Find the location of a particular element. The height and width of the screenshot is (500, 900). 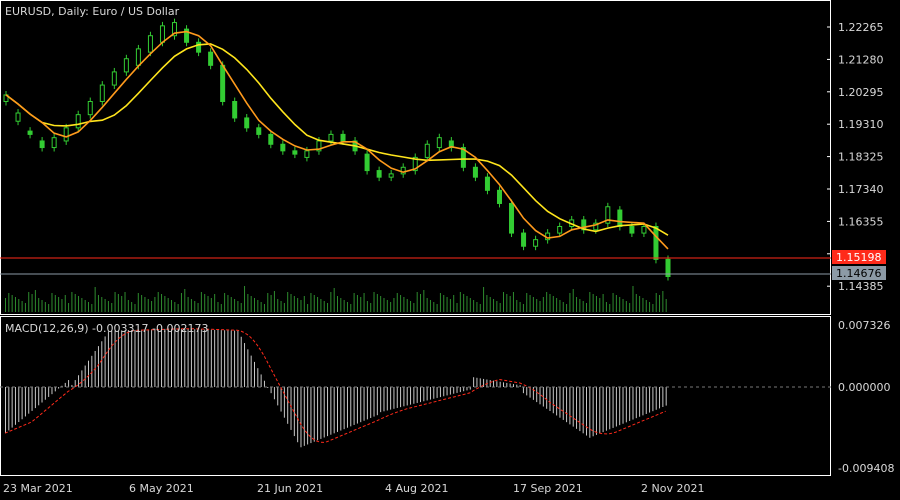

time-tick: 2 Nov 2021 is located at coordinates (672, 488).